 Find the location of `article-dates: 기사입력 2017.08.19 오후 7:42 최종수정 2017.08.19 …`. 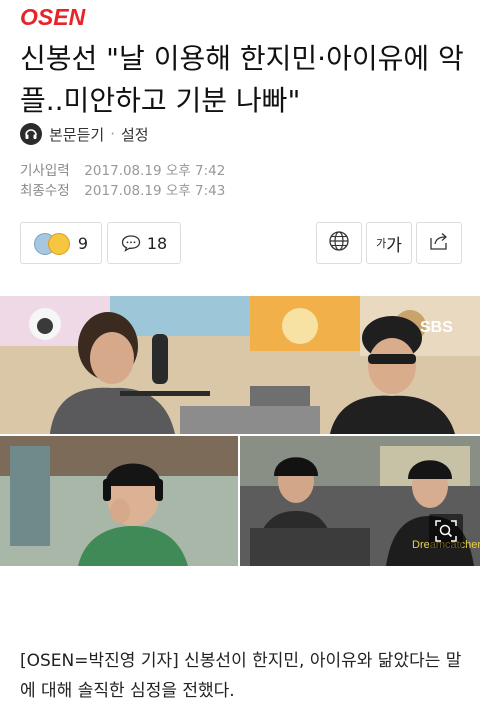

article-dates: 기사입력 2017.08.19 오후 7:42 최종수정 2017.08.19 … is located at coordinates (122, 181).